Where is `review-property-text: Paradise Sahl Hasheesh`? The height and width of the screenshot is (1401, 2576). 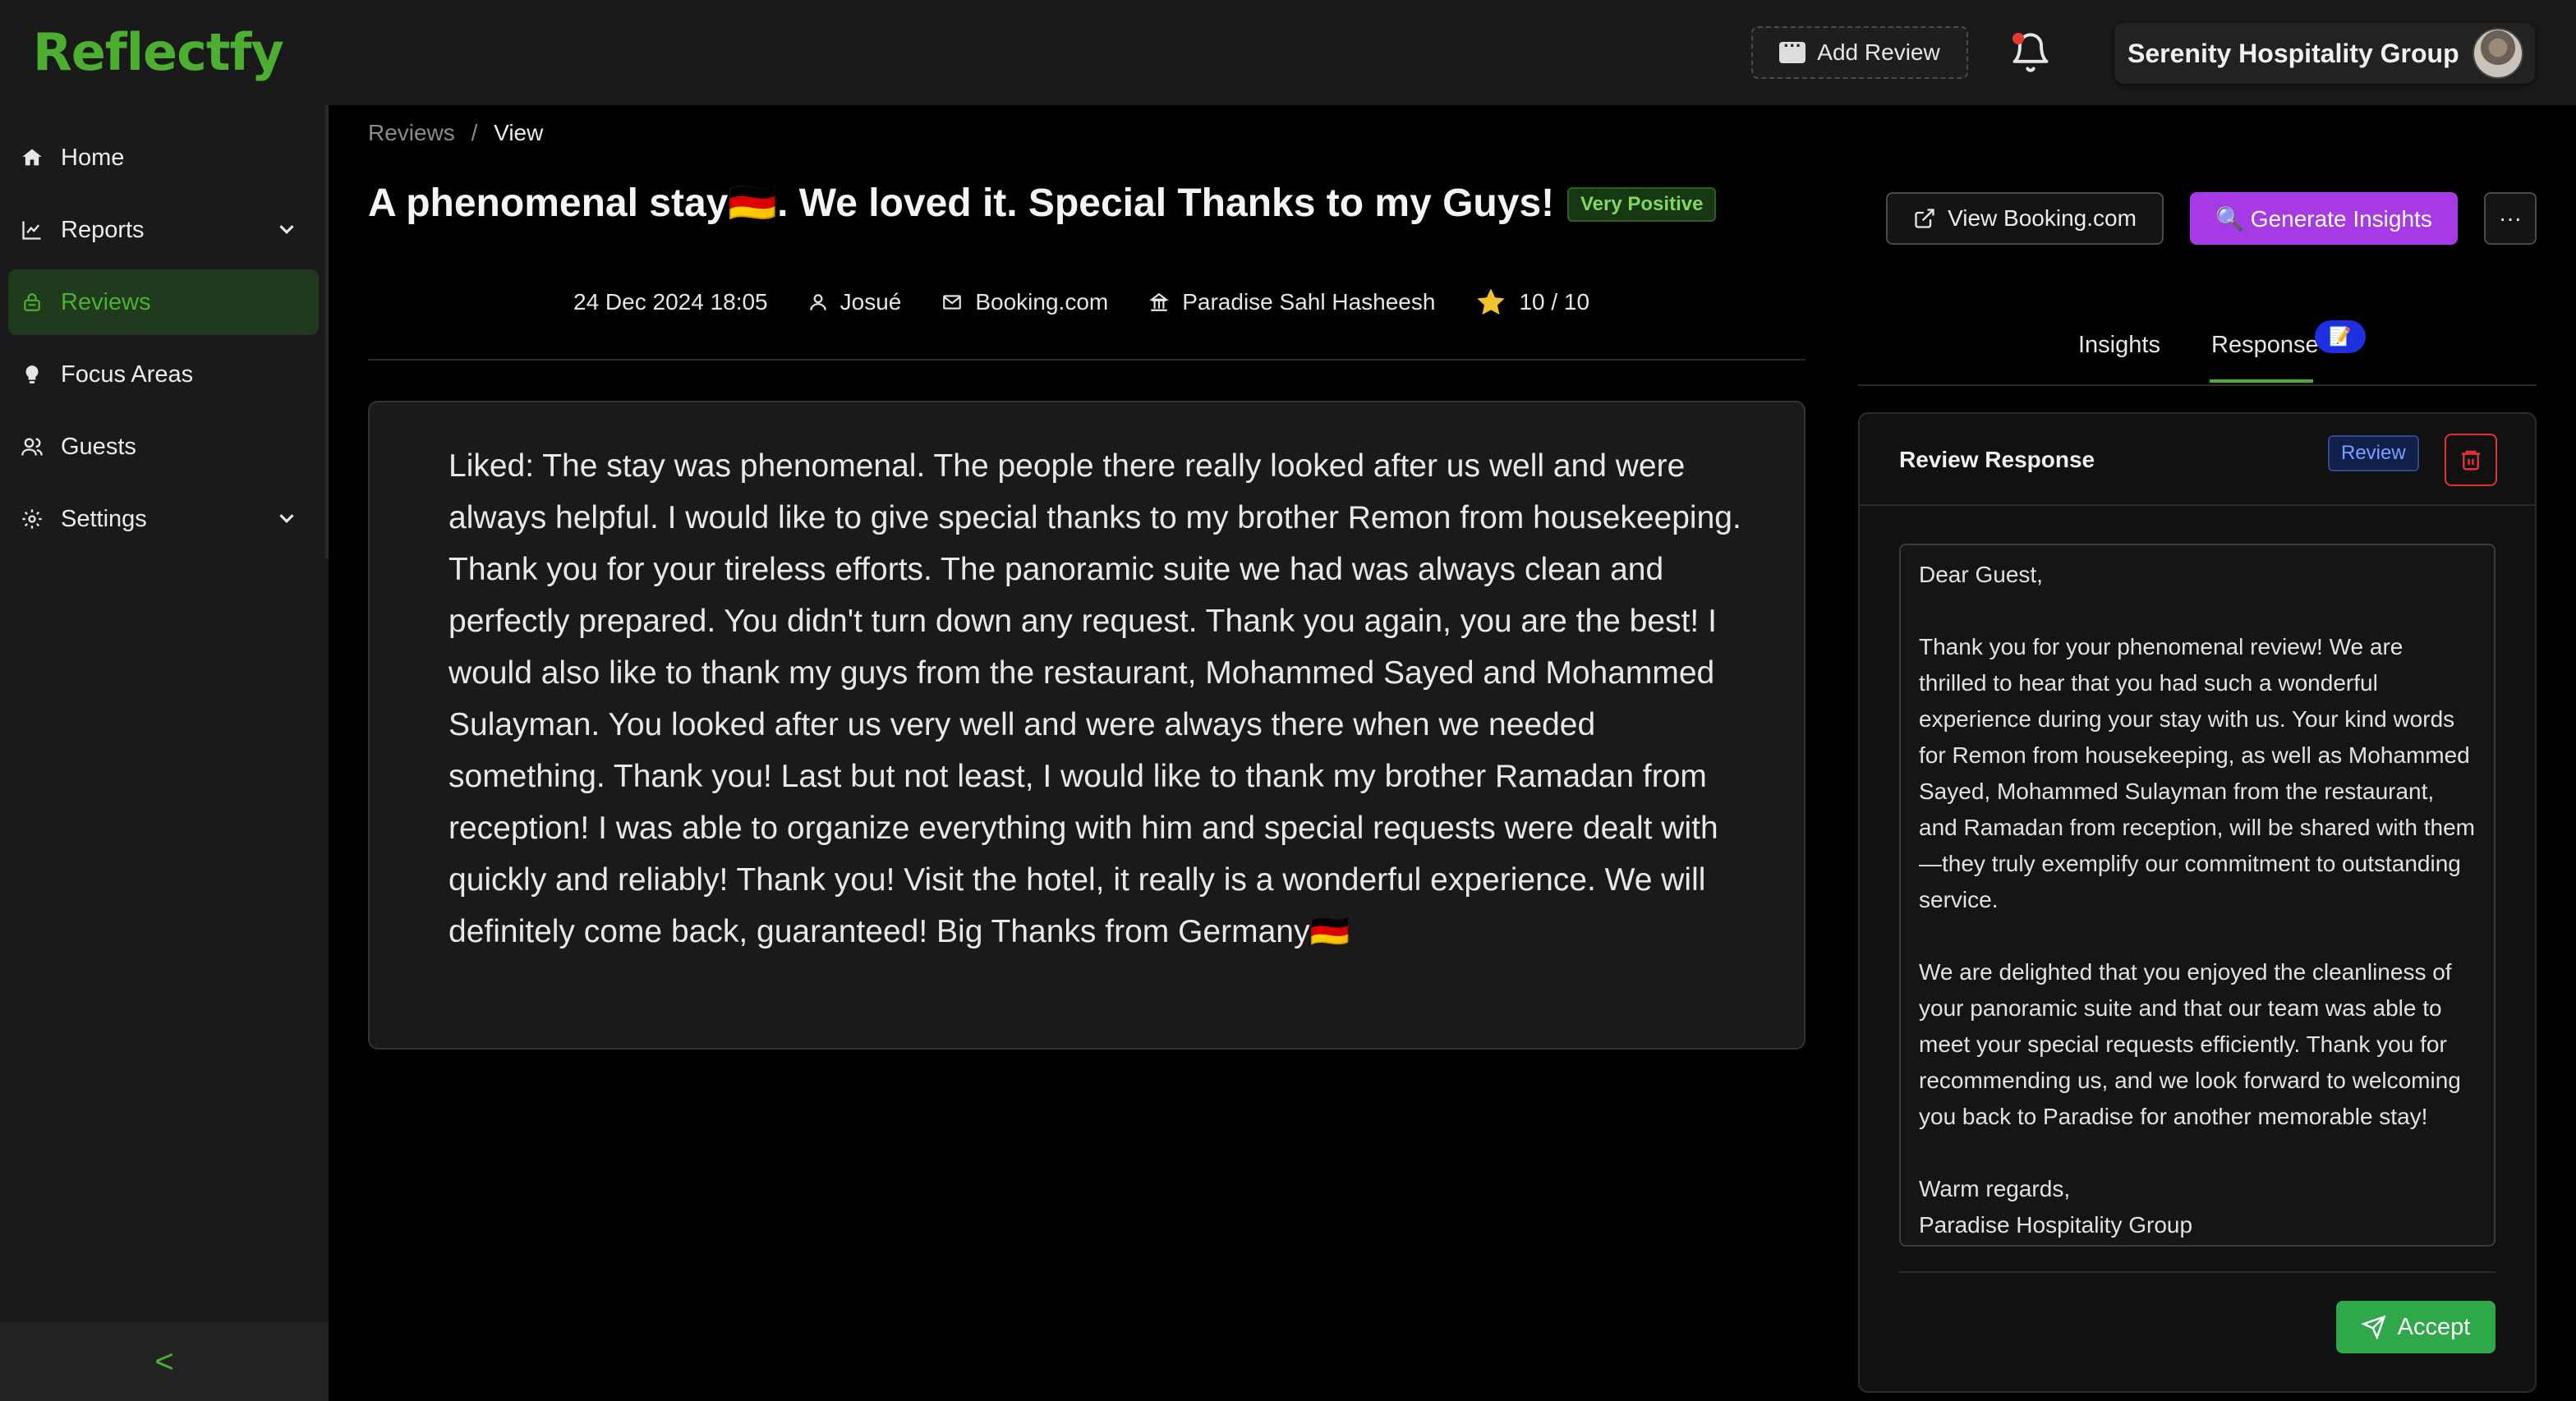
review-property-text: Paradise Sahl Hasheesh is located at coordinates (1309, 302).